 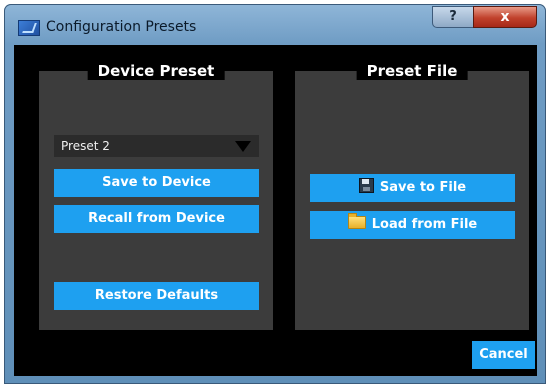 What do you see at coordinates (505, 17) in the screenshot?
I see `close-button: x` at bounding box center [505, 17].